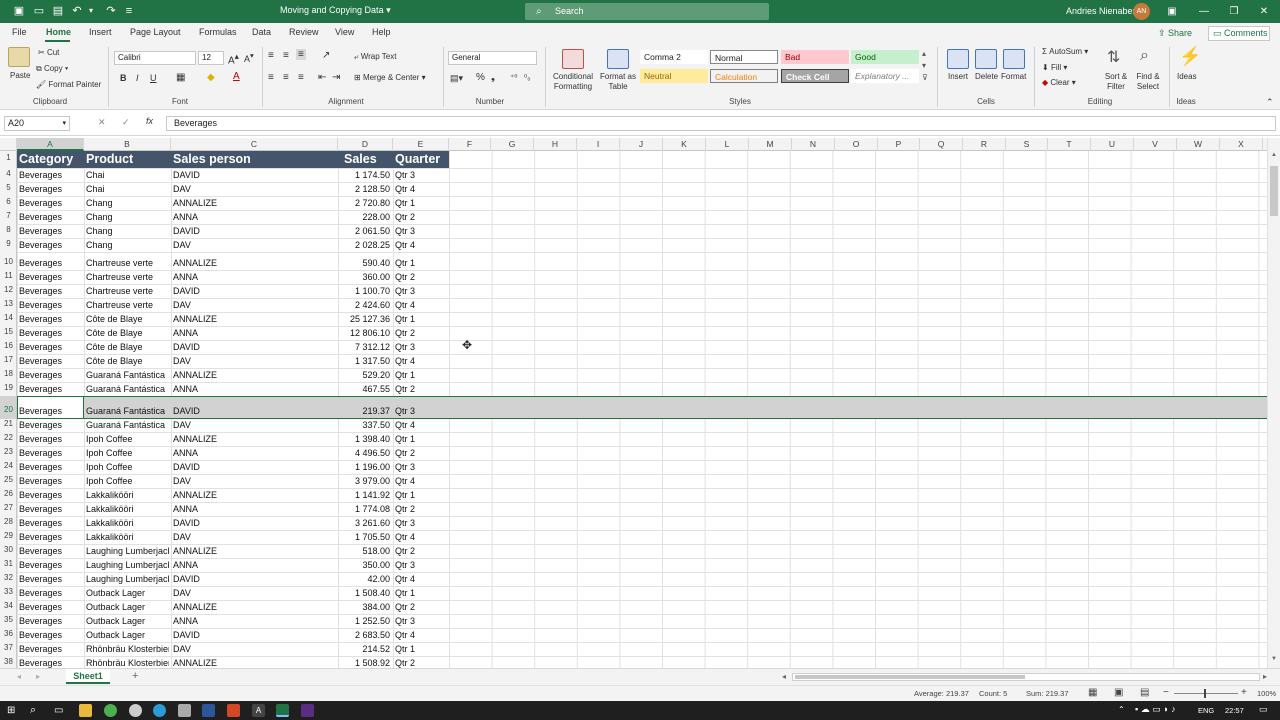 This screenshot has height=720, width=1280. Describe the element at coordinates (365, 217) in the screenshot. I see `cell-v: 228.00` at that location.